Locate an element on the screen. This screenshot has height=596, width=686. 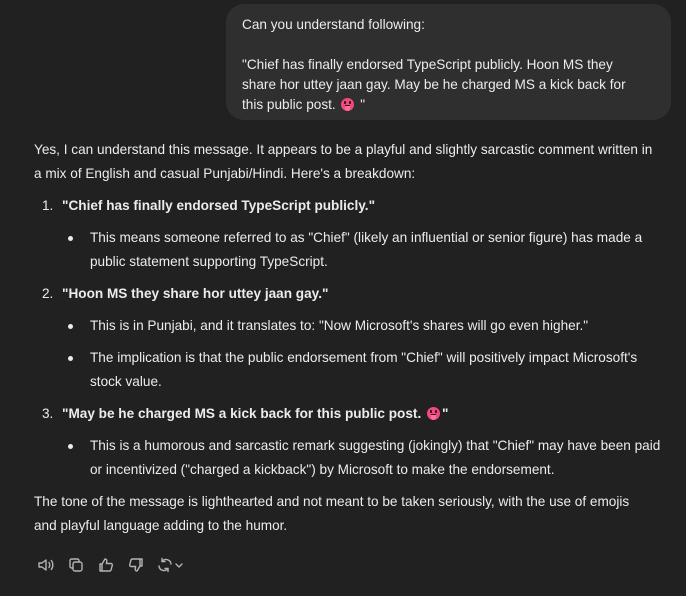
list-item-heading: "Hoon MS they share hor uttey jaan gay." is located at coordinates (195, 293).